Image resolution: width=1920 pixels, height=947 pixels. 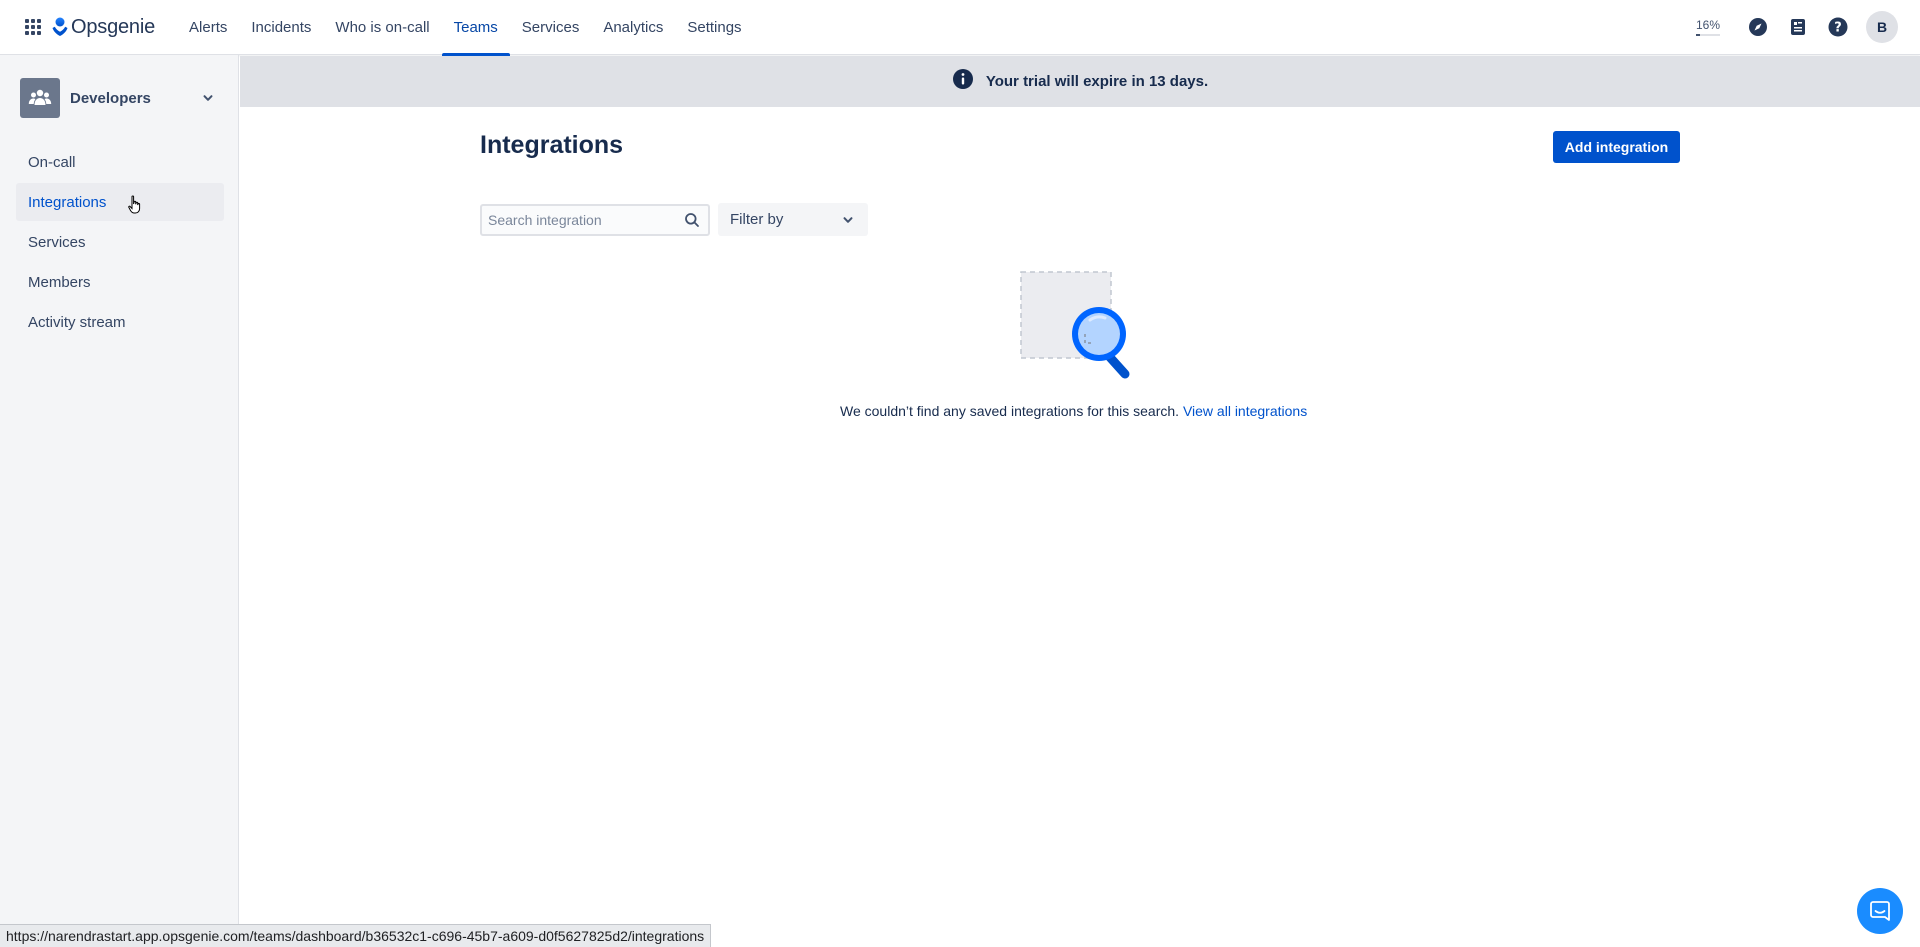 I want to click on page-title: Integrations, so click(x=552, y=145).